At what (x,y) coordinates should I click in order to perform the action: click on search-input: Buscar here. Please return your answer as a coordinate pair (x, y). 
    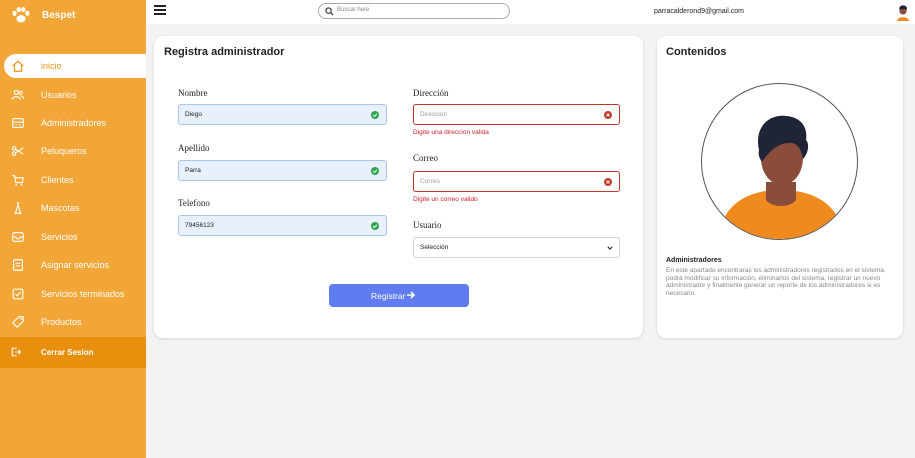
    Looking at the image, I should click on (414, 11).